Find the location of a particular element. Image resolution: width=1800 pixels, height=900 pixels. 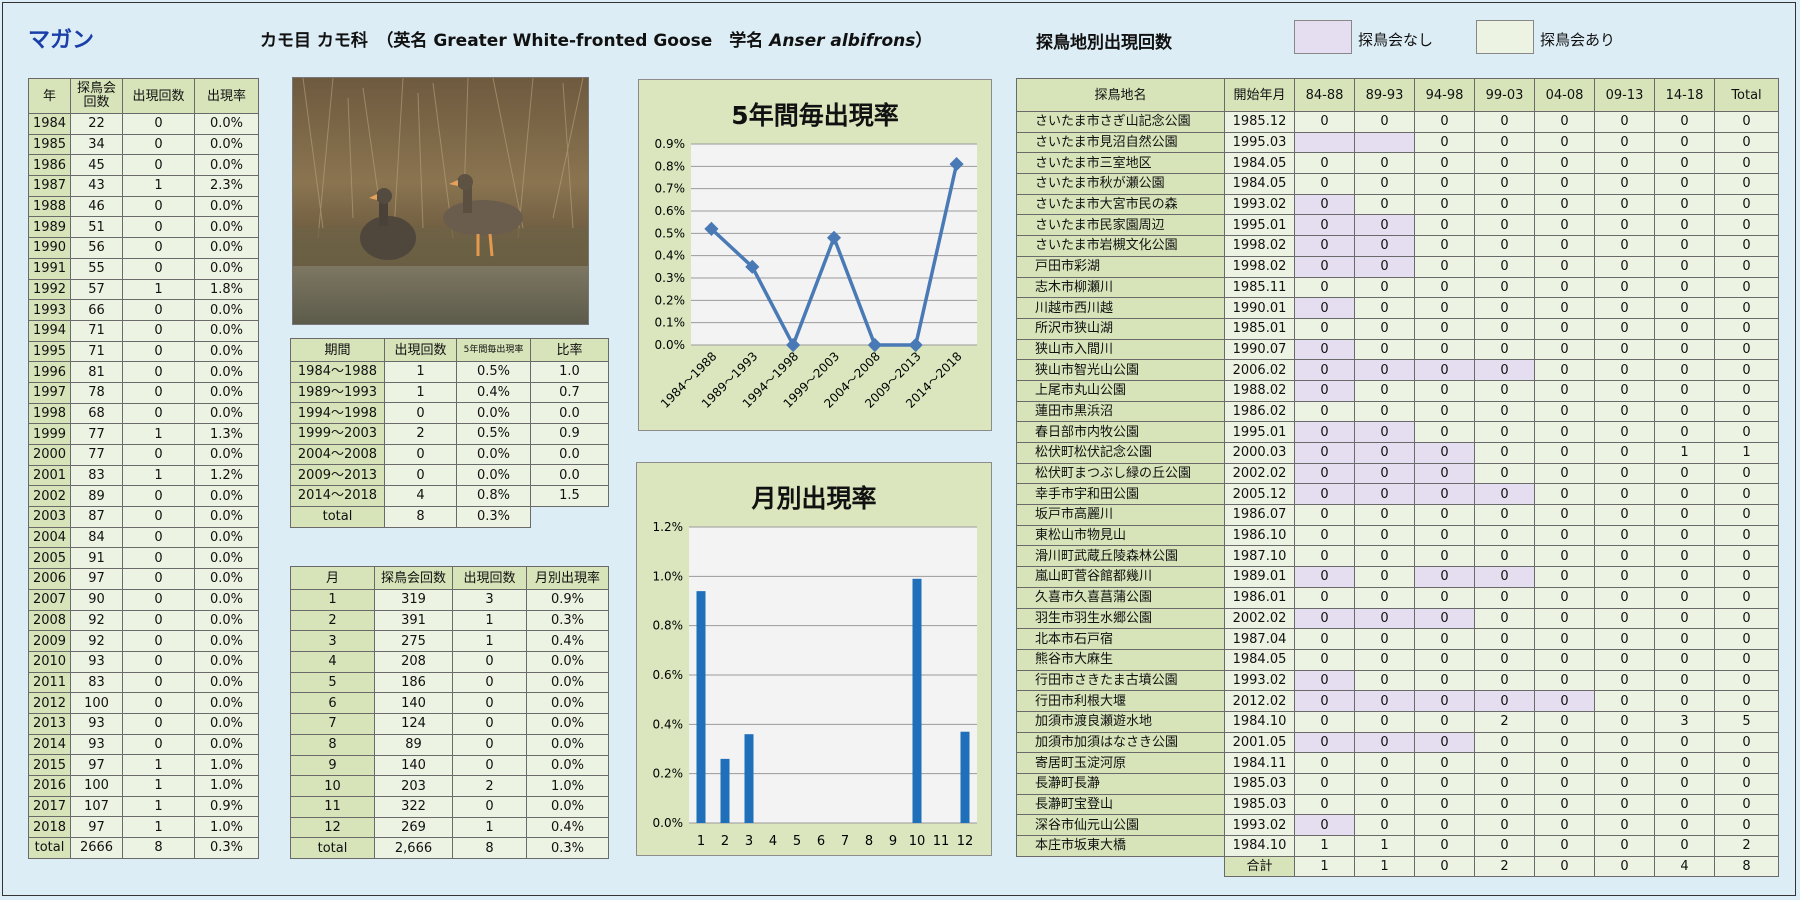

table-cell: 6 is located at coordinates (332, 703).